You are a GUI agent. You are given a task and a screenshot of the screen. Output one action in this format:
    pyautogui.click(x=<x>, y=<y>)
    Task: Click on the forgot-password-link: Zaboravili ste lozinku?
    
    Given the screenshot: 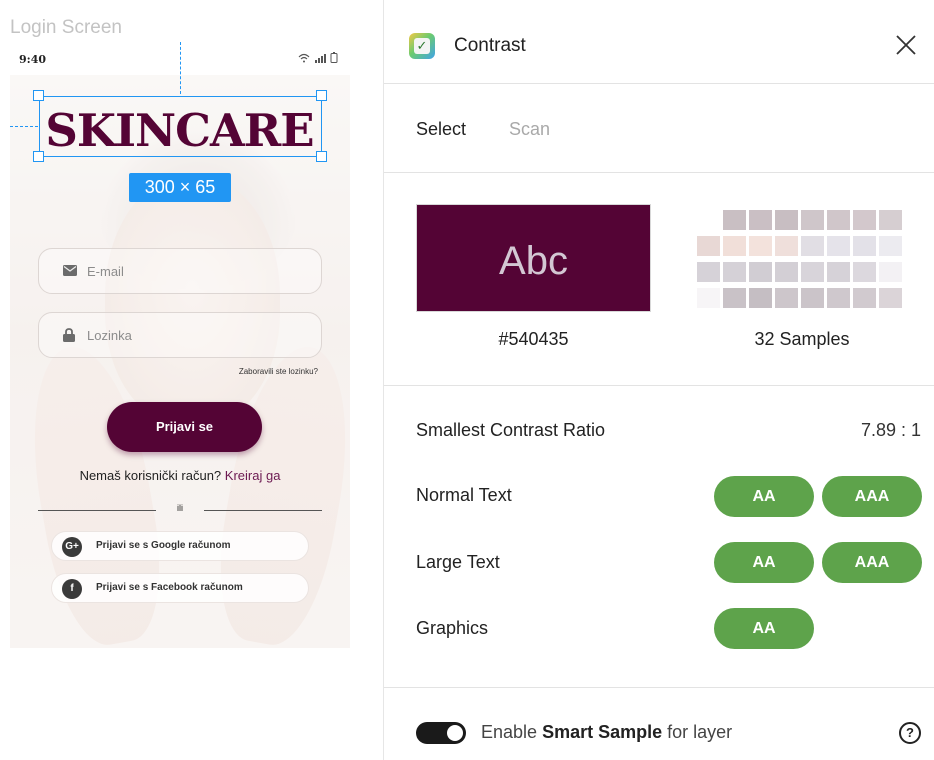 What is the action you would take?
    pyautogui.click(x=278, y=371)
    